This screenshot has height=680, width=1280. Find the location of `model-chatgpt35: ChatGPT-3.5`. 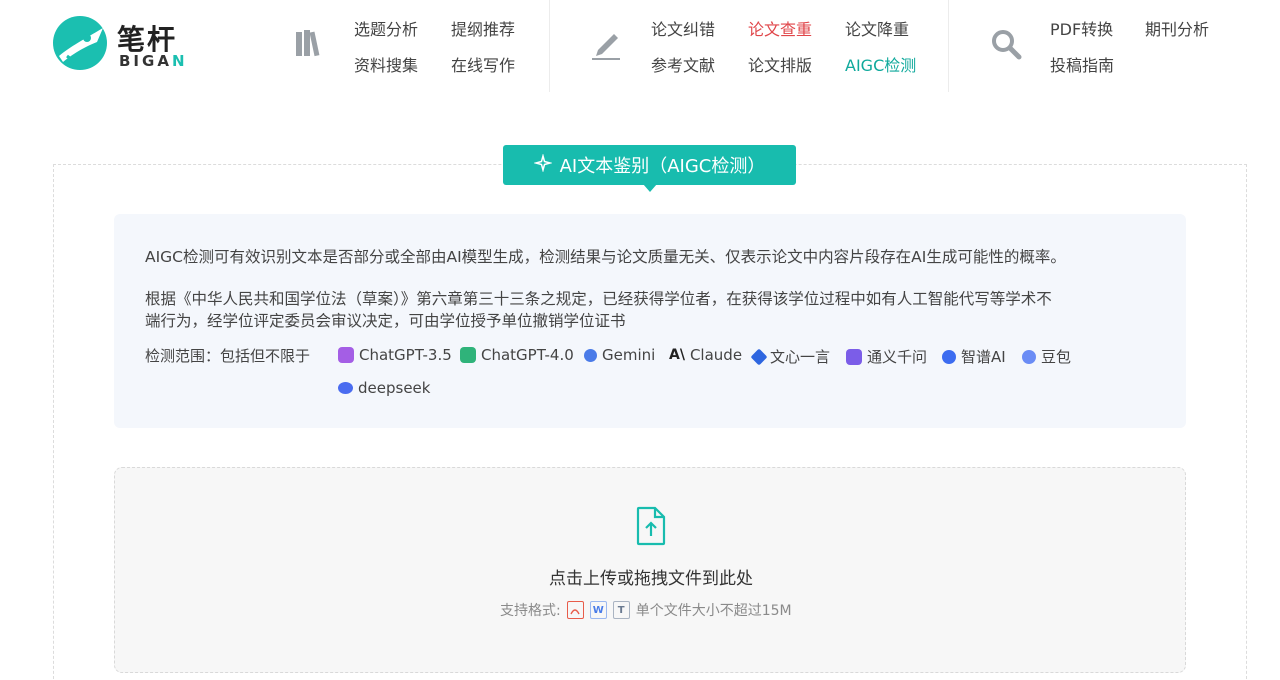

model-chatgpt35: ChatGPT-3.5 is located at coordinates (395, 355).